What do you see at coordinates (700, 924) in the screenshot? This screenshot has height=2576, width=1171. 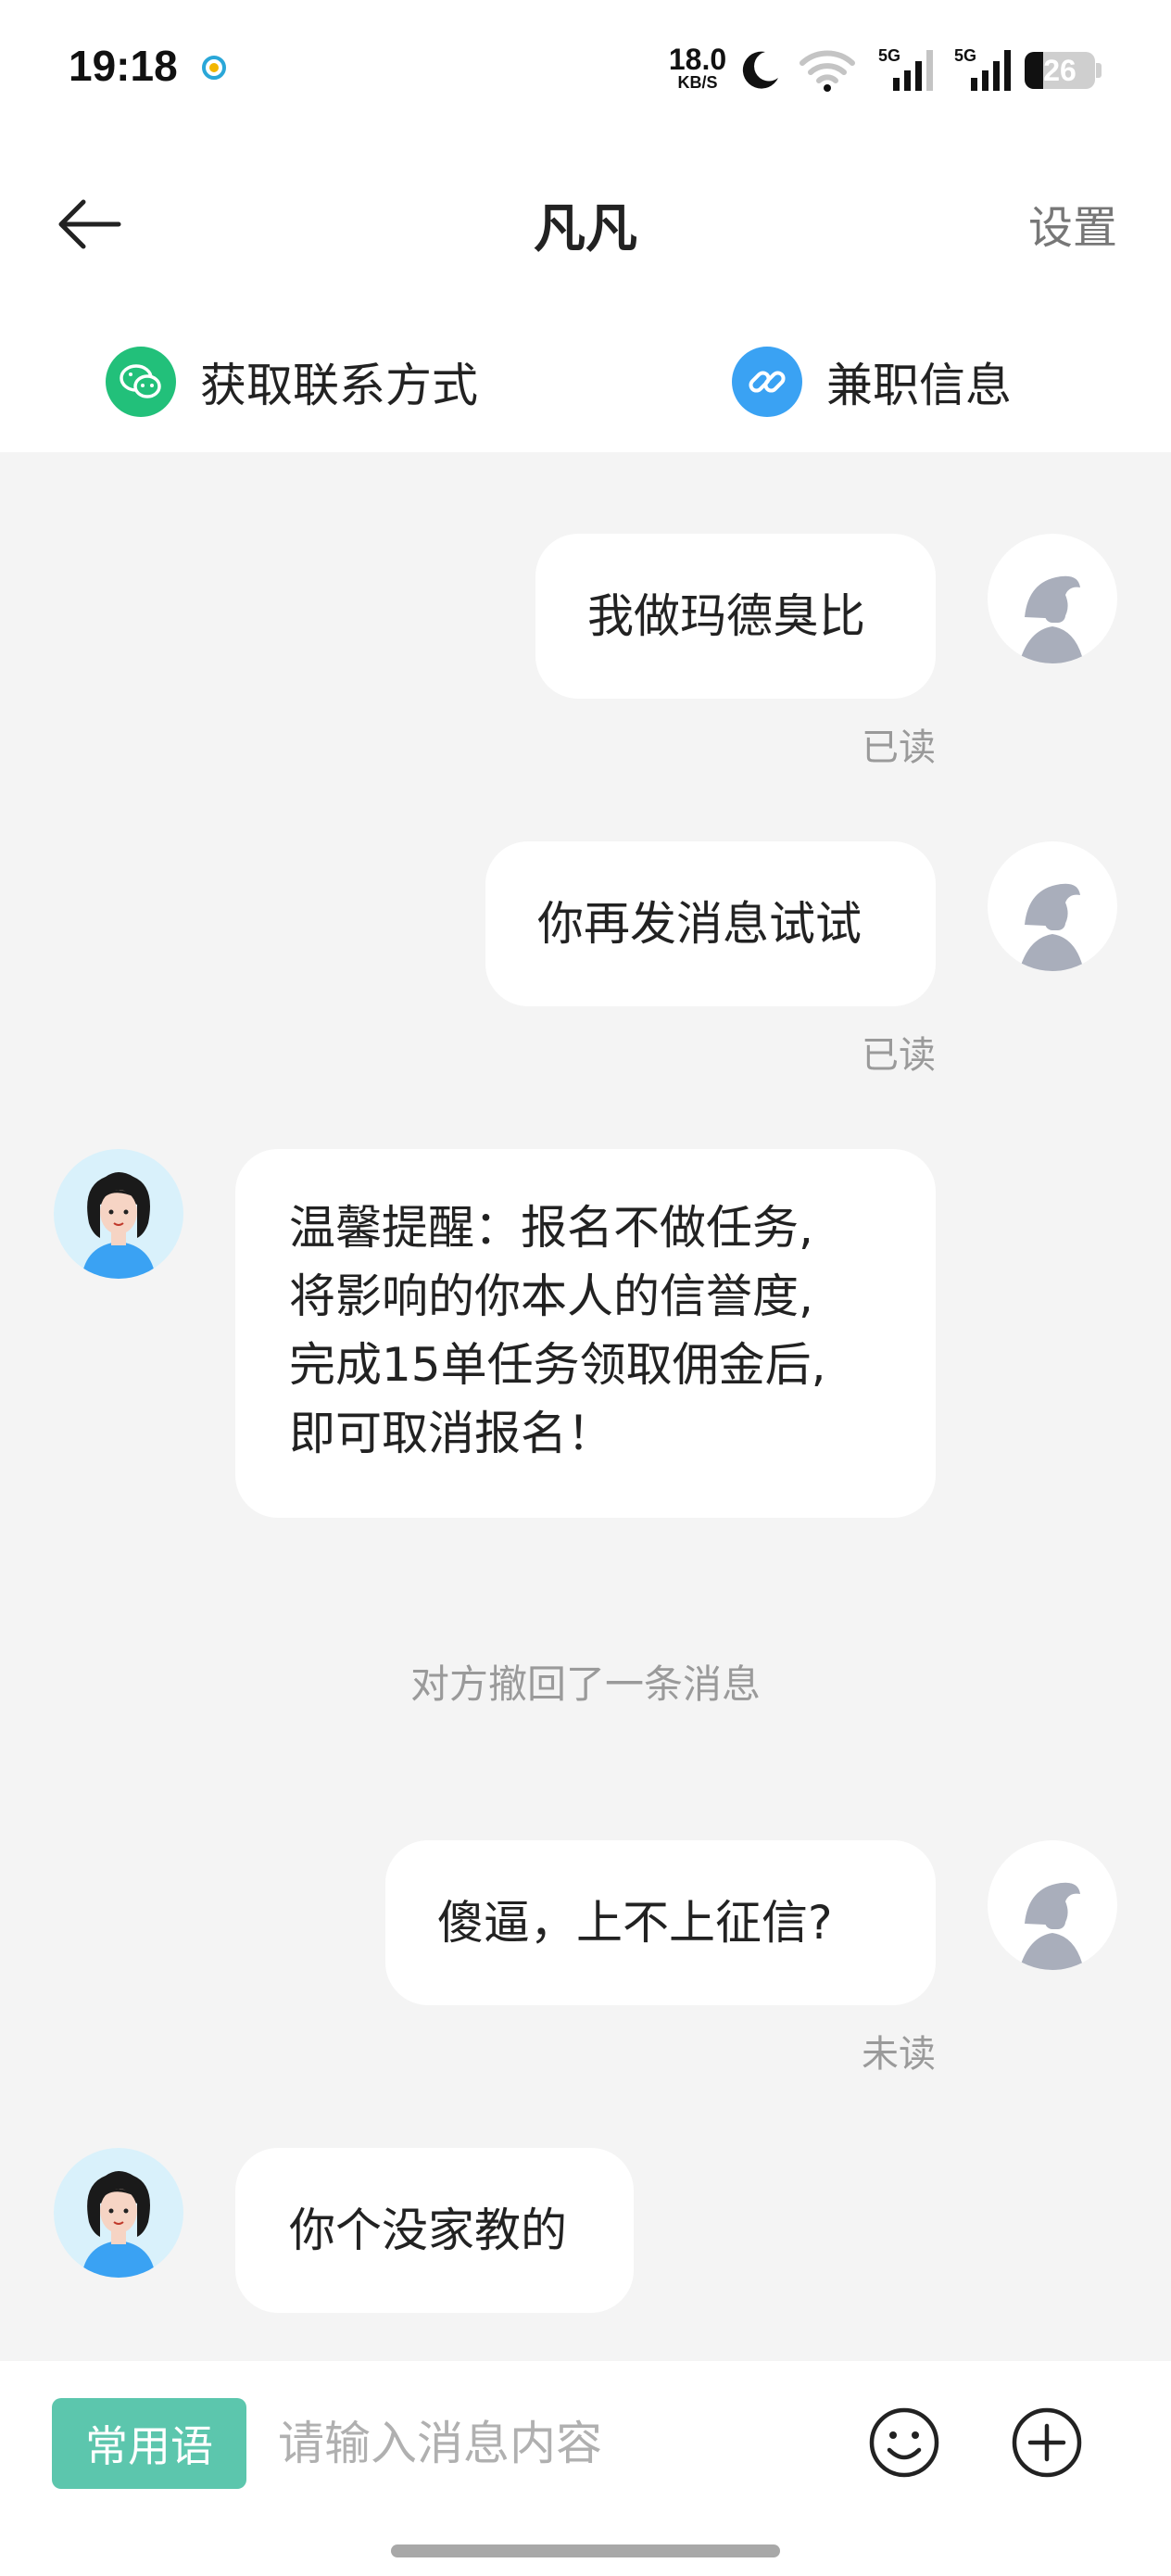 I see `message-text: 你再发消息试试` at bounding box center [700, 924].